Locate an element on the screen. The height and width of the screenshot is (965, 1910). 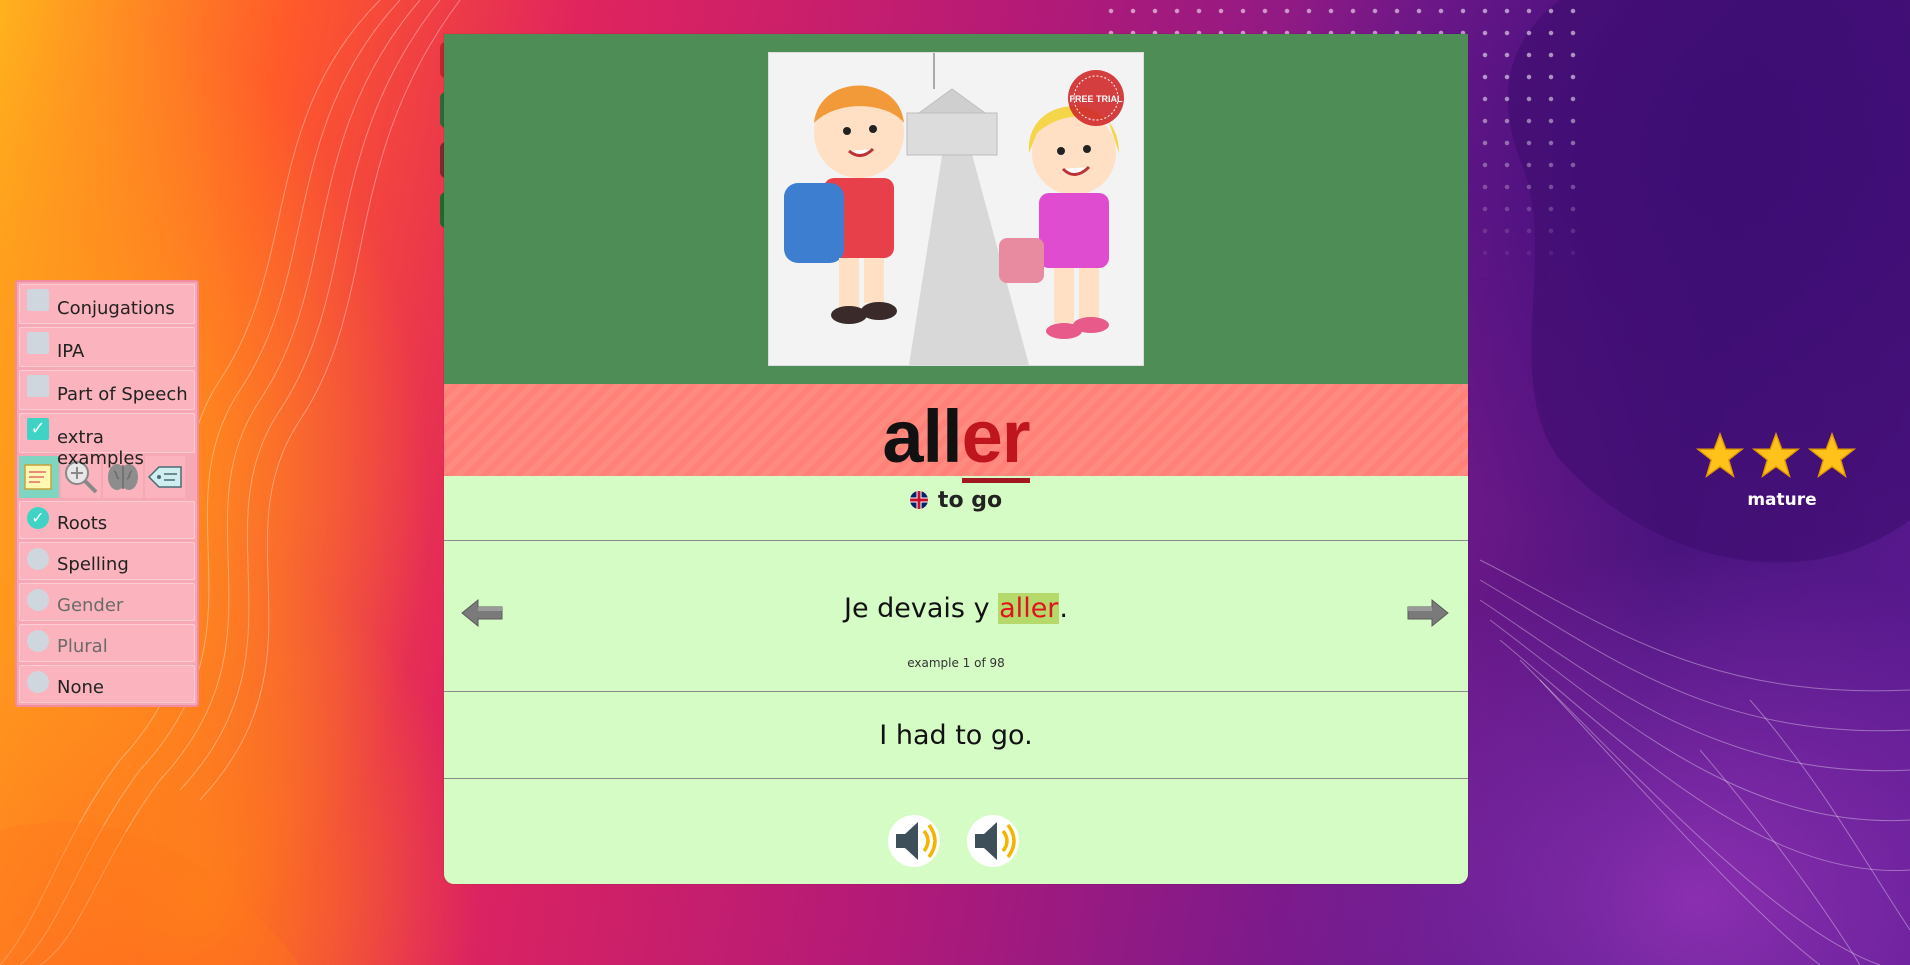
example-highlight: aller is located at coordinates (1029, 608).